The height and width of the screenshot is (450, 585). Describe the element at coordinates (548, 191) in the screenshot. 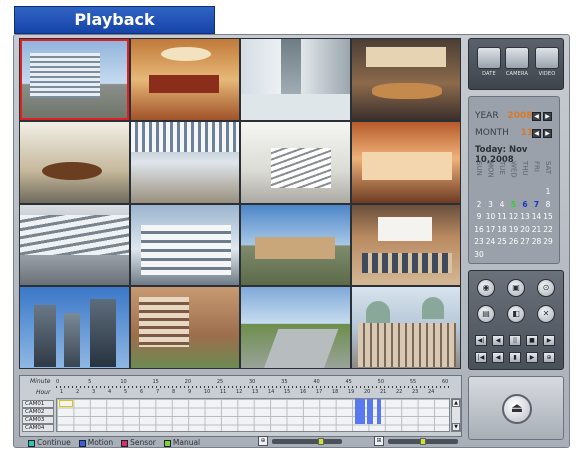

I see `calendar-day: 1` at that location.